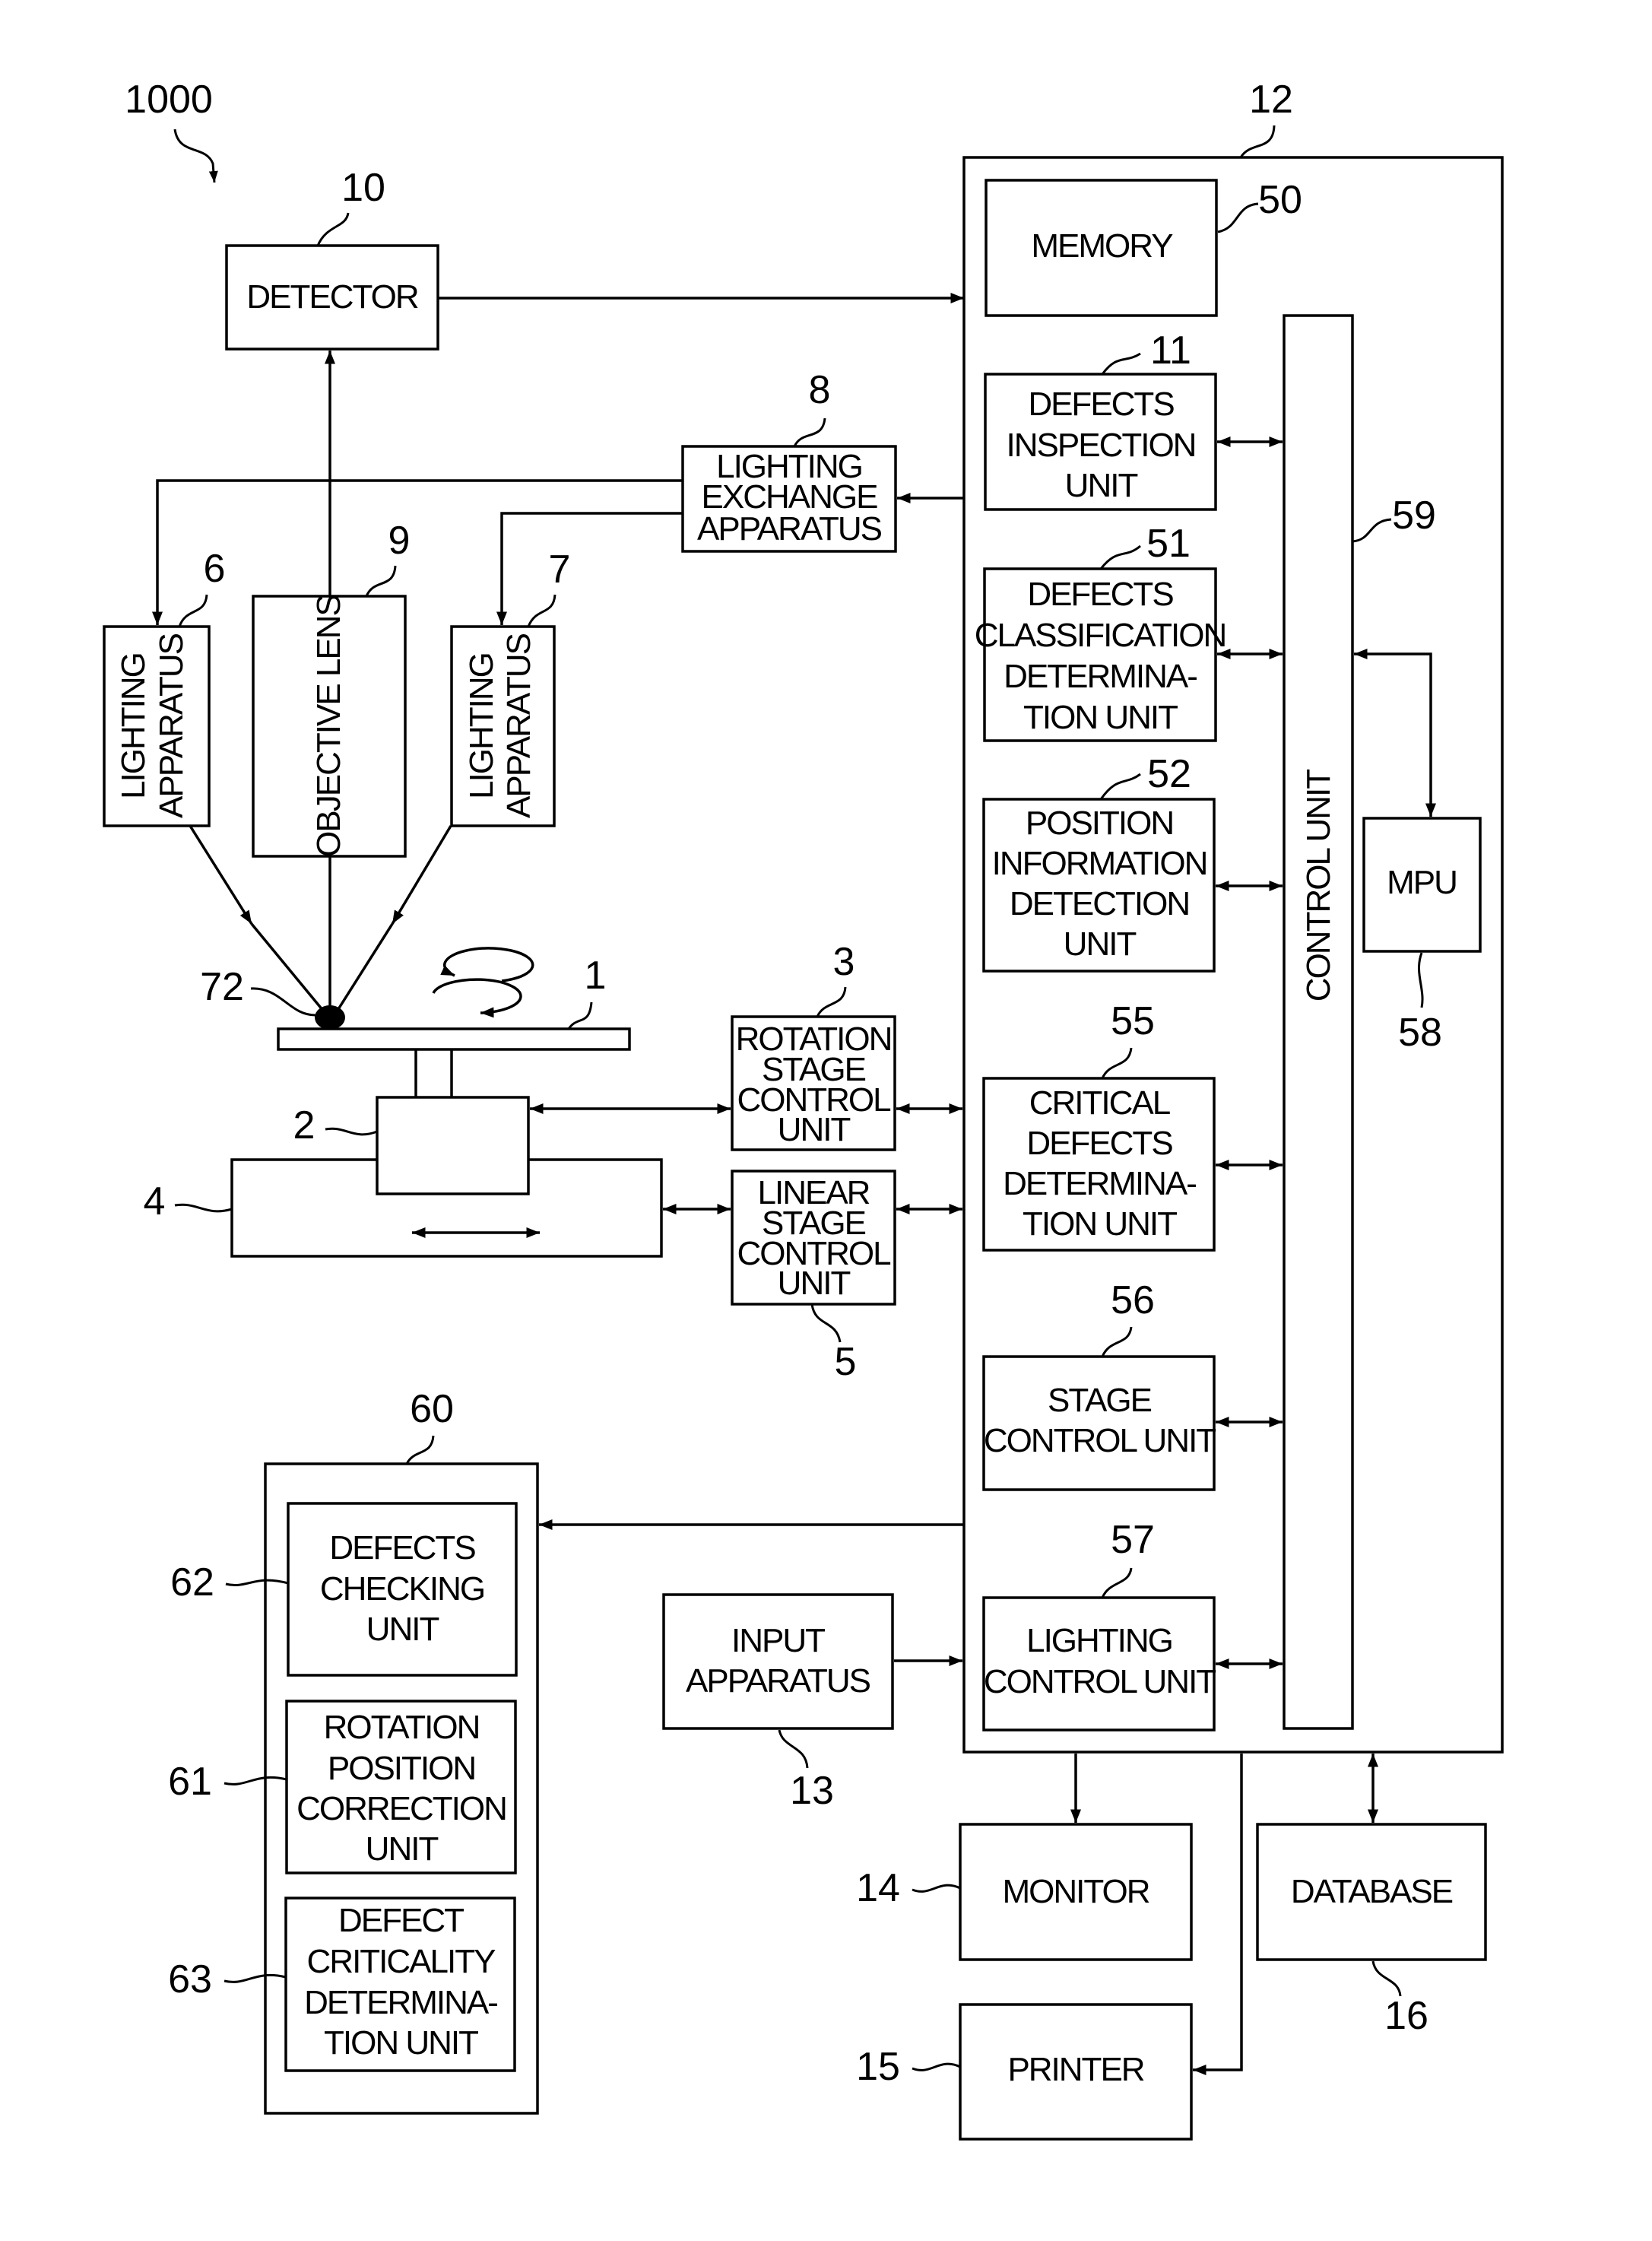 The height and width of the screenshot is (2241, 1652). What do you see at coordinates (1100, 1224) in the screenshot?
I see `critical-defects-line4: TION UNIT` at bounding box center [1100, 1224].